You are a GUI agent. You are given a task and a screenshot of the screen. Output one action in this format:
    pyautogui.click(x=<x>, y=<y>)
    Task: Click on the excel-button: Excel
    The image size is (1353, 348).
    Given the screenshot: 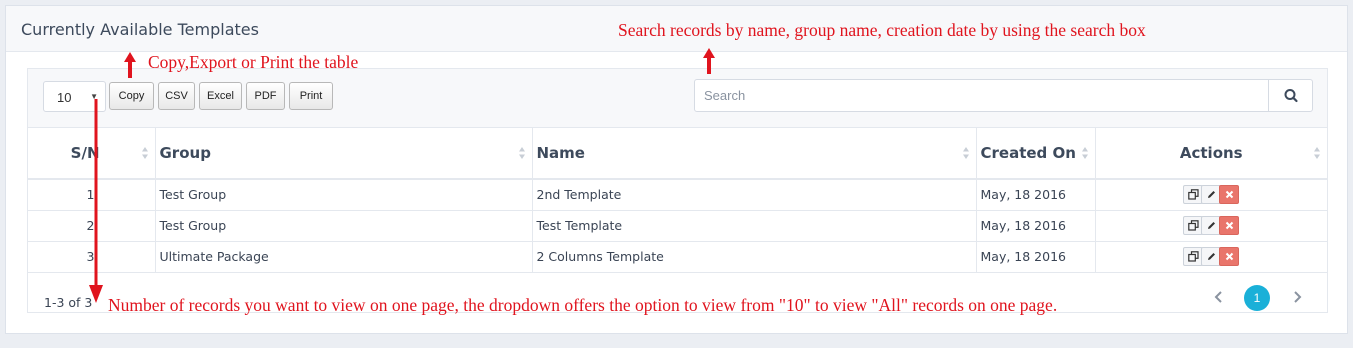 What is the action you would take?
    pyautogui.click(x=220, y=96)
    